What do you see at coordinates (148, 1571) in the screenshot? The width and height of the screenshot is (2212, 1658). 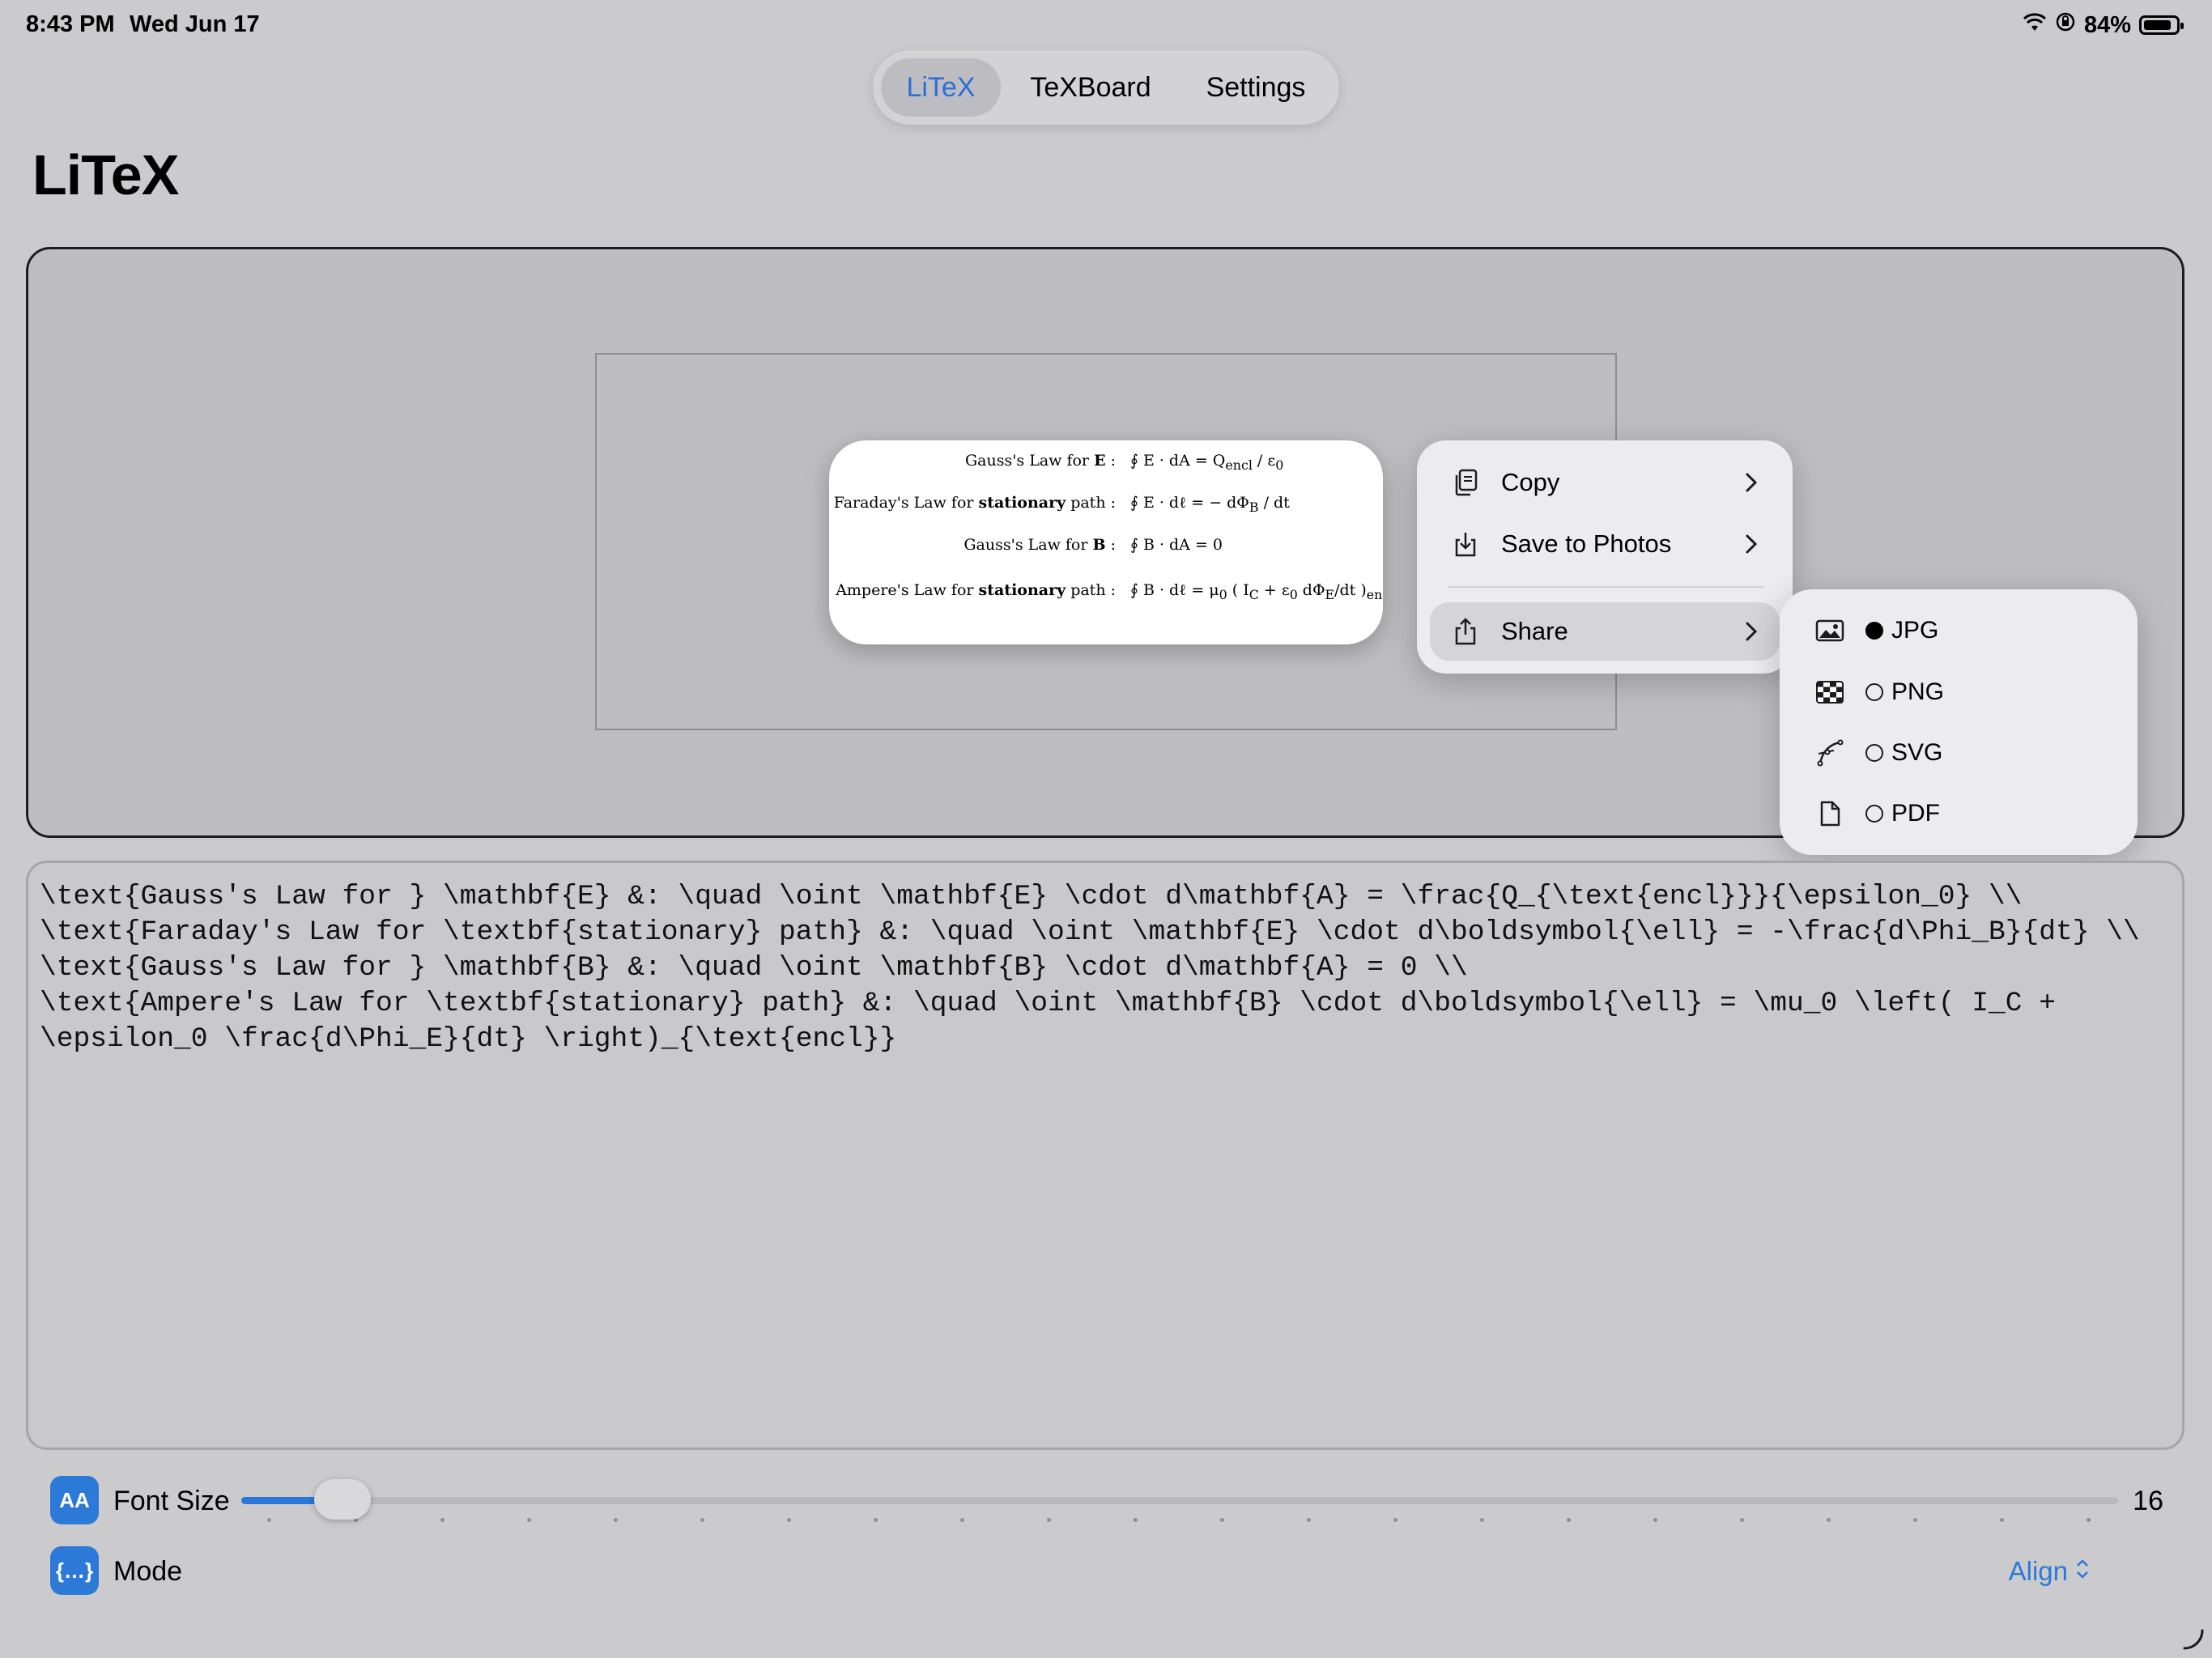 I see `mode-label: Mode` at bounding box center [148, 1571].